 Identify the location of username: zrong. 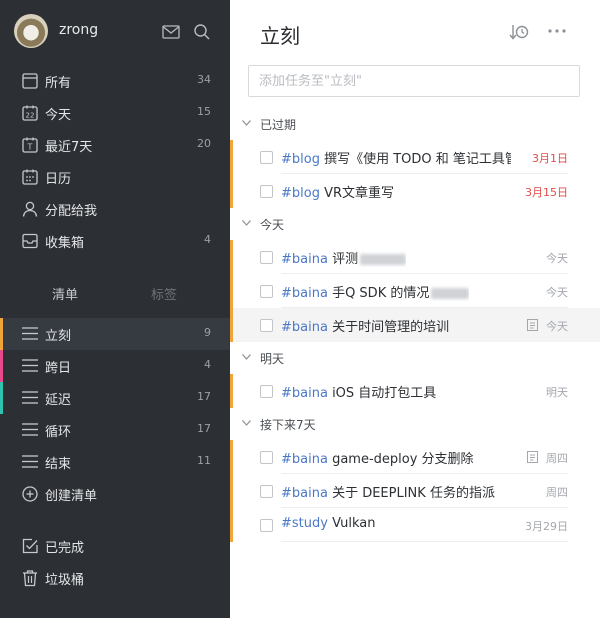
(78, 30).